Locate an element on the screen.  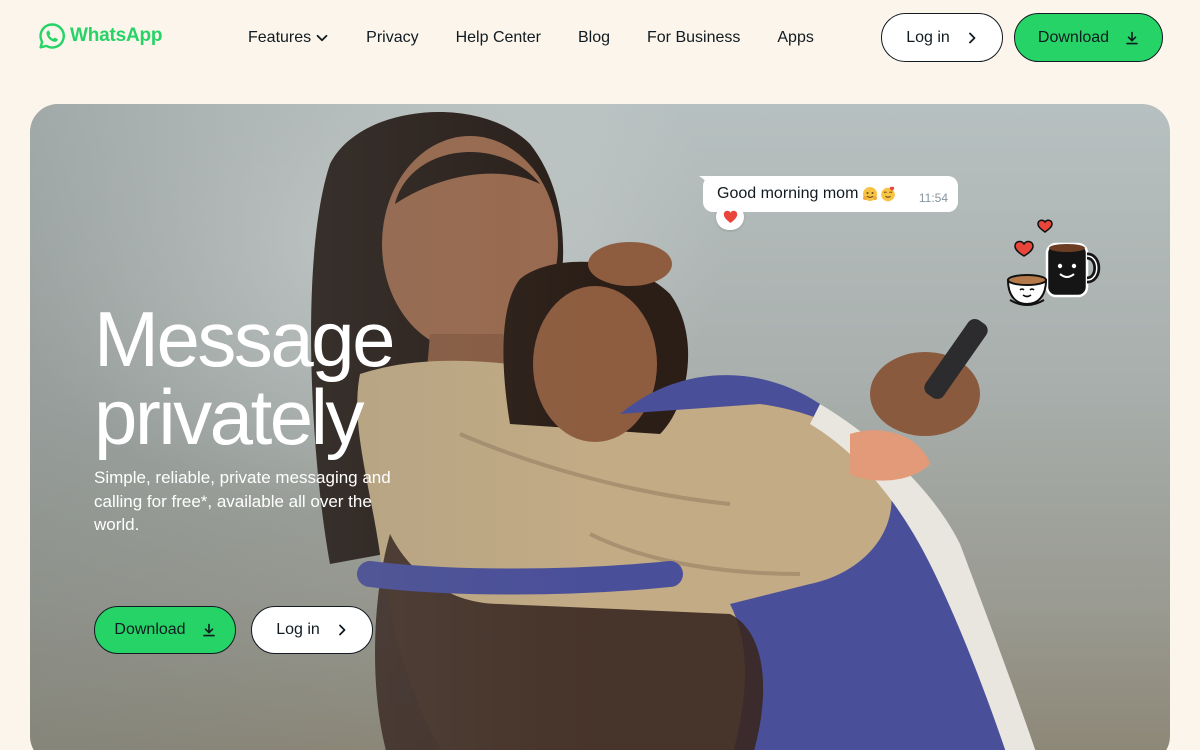
nav-item-blog: Blog is located at coordinates (594, 38).